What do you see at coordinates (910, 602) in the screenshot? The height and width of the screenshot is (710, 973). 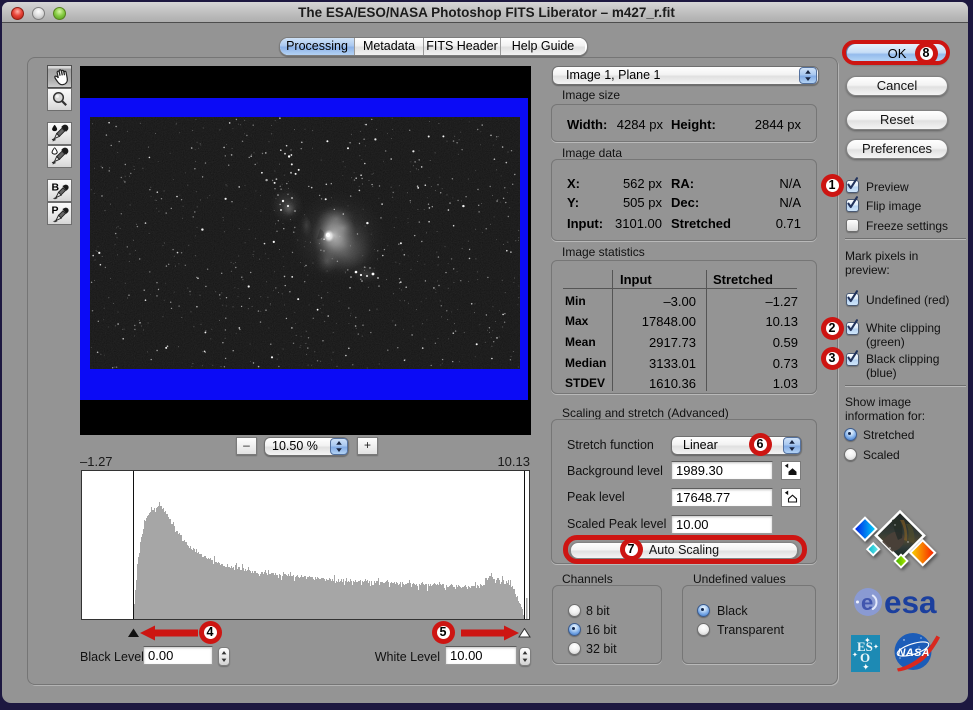 I see `svg-text: esa` at bounding box center [910, 602].